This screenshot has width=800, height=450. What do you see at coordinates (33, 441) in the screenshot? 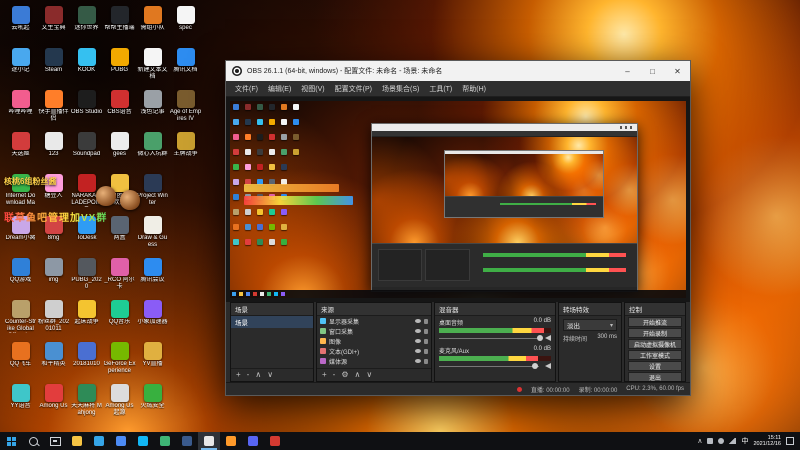
I see `search-button` at bounding box center [33, 441].